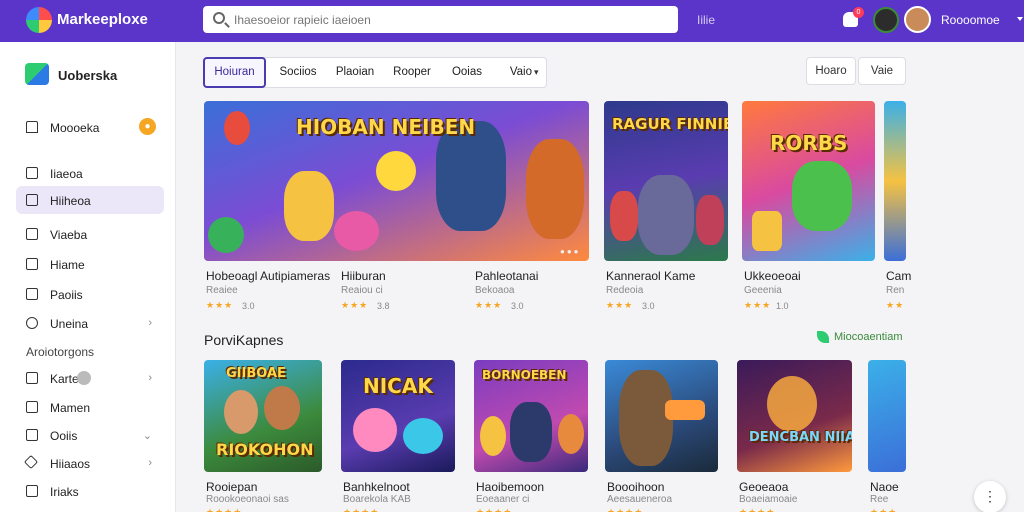 This screenshot has height=512, width=1024. What do you see at coordinates (88, 75) in the screenshot?
I see `sidebar-brand: Uoberska` at bounding box center [88, 75].